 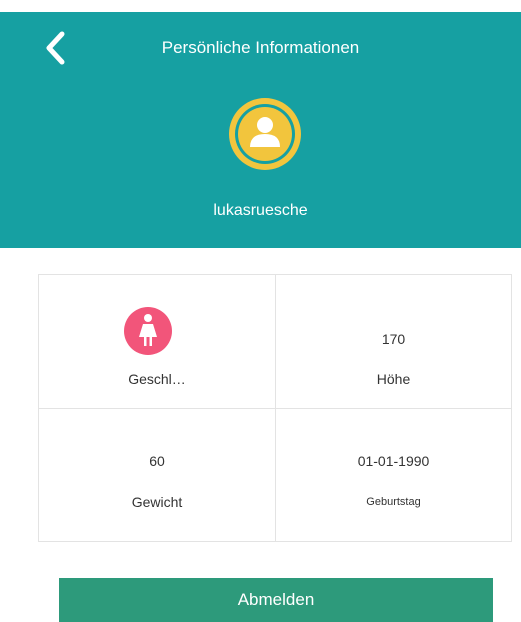 What do you see at coordinates (393, 379) in the screenshot?
I see `height-label: Höhe` at bounding box center [393, 379].